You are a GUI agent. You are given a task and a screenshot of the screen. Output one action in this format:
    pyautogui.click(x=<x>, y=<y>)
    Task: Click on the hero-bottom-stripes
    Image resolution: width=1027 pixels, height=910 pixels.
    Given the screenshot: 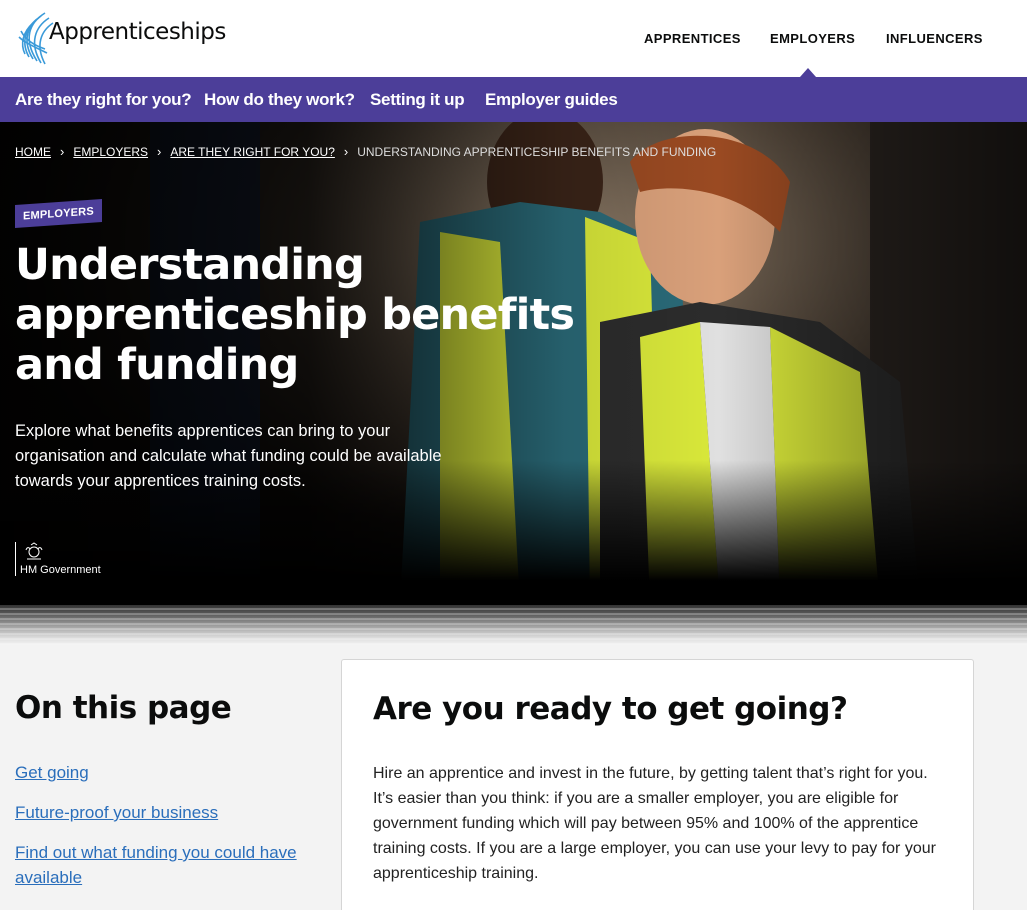 What is the action you would take?
    pyautogui.click(x=513, y=625)
    